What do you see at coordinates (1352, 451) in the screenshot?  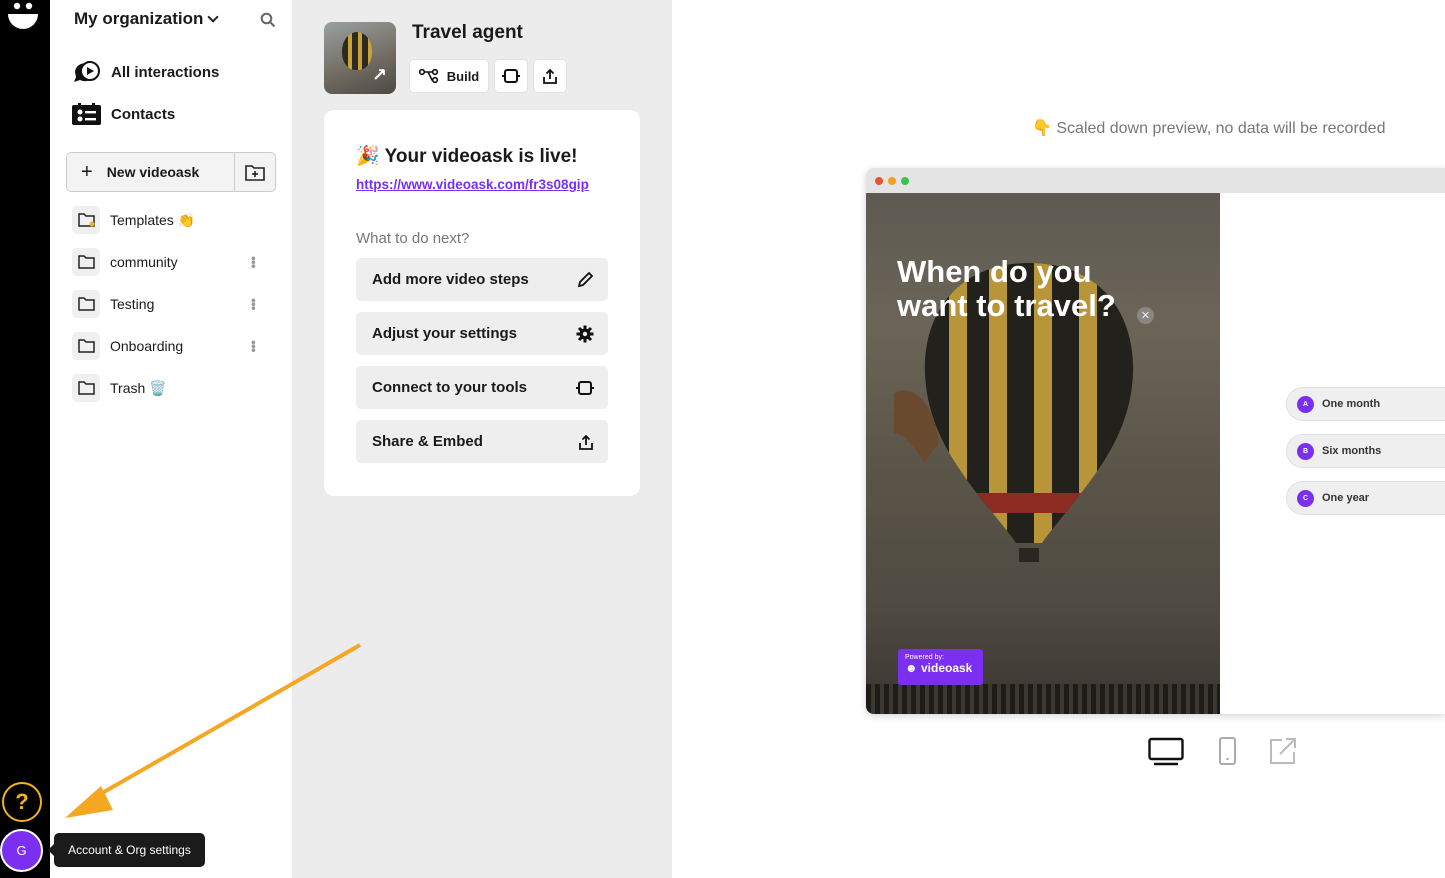 I see `option-label: Six months` at bounding box center [1352, 451].